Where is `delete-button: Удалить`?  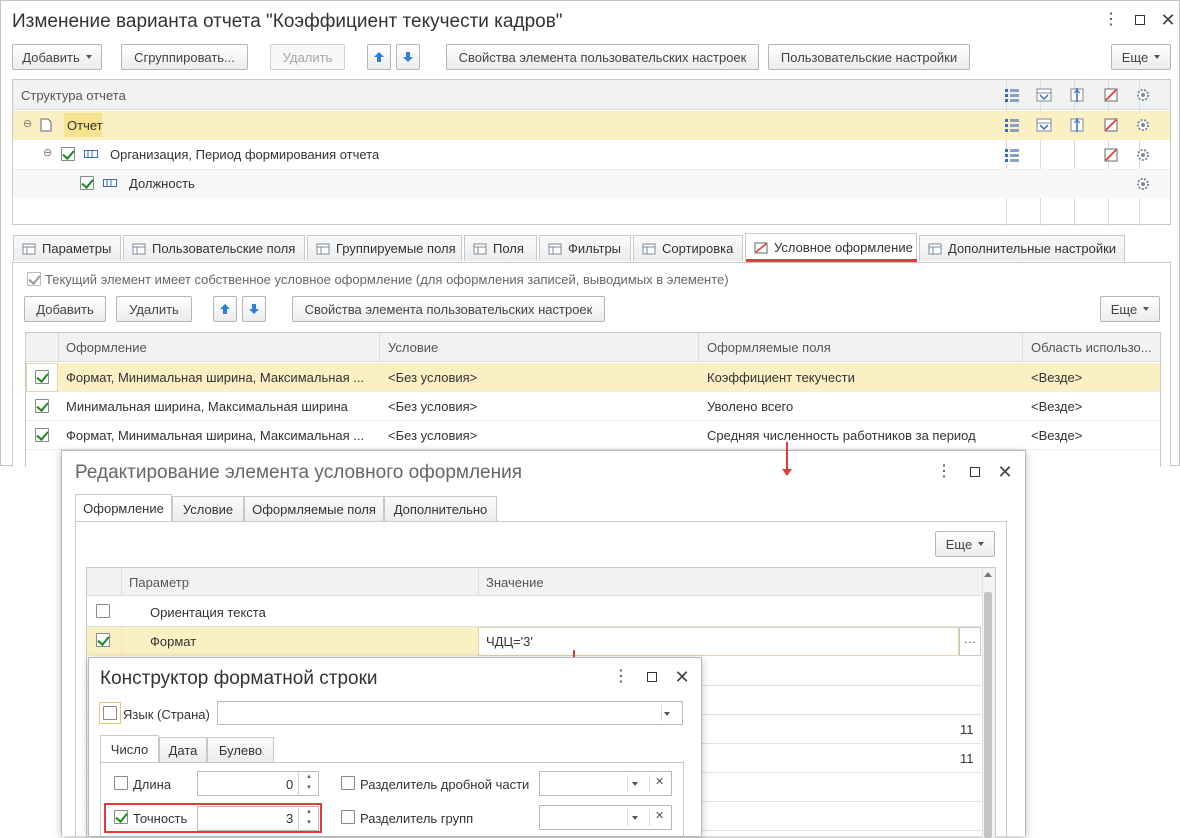 delete-button: Удалить is located at coordinates (307, 57).